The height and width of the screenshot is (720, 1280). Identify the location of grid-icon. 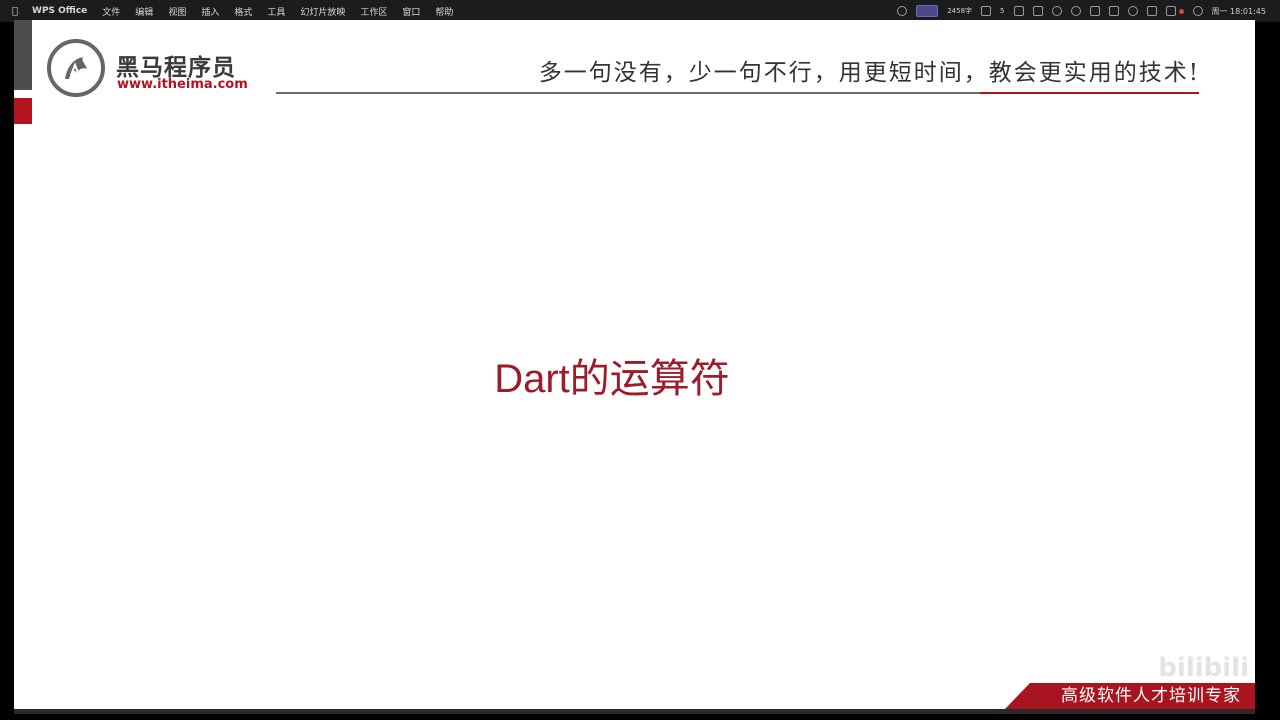
(986, 11).